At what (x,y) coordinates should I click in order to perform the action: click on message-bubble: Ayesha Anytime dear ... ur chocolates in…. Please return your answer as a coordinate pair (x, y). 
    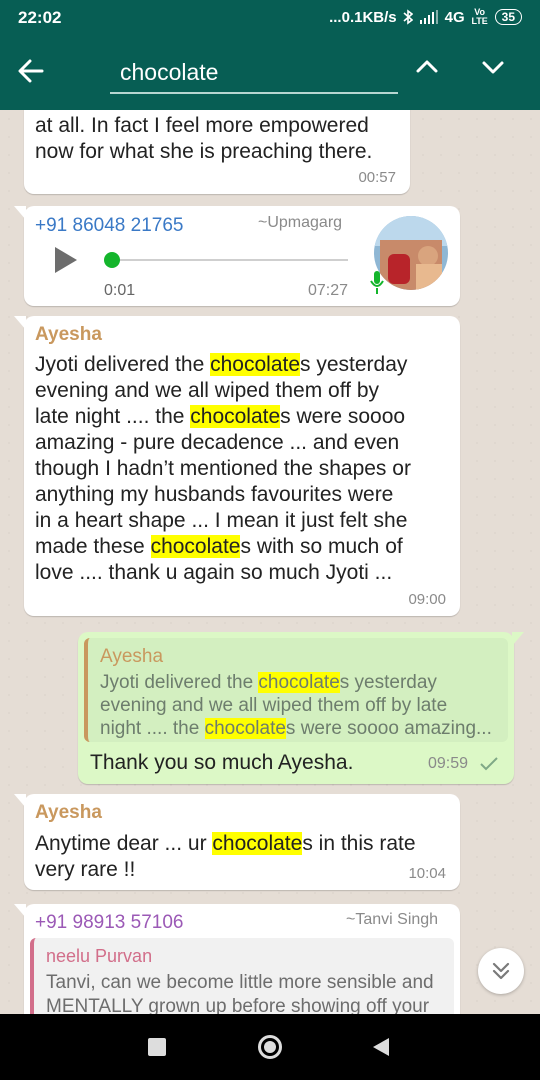
    Looking at the image, I should click on (237, 842).